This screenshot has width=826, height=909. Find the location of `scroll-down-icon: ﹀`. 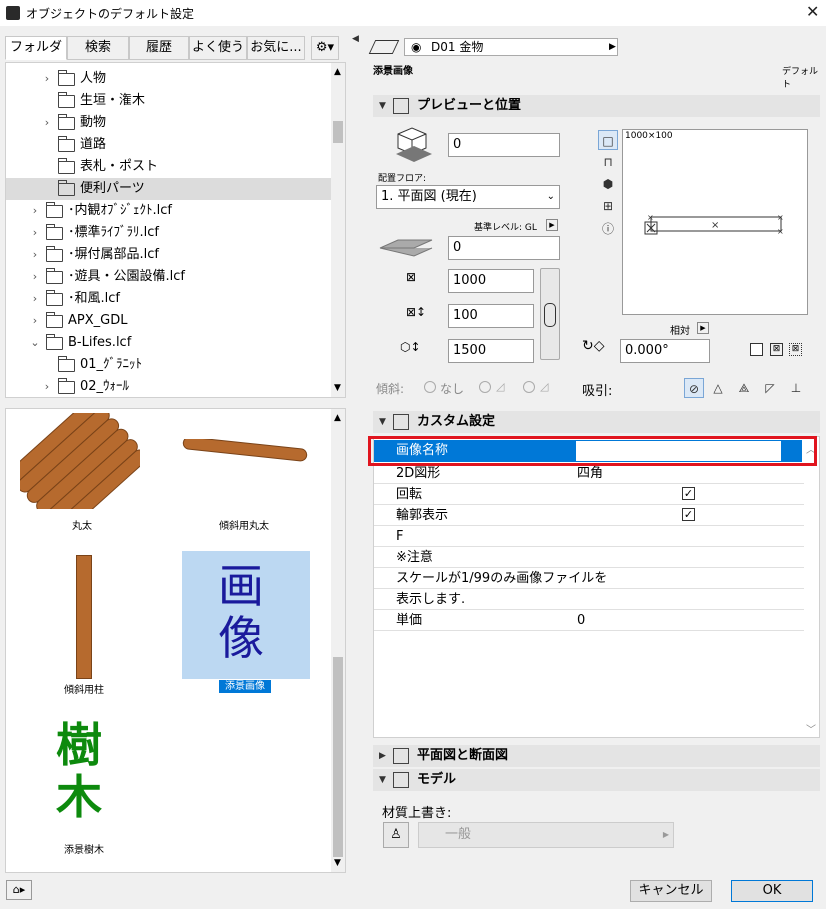

scroll-down-icon: ﹀ is located at coordinates (811, 728).